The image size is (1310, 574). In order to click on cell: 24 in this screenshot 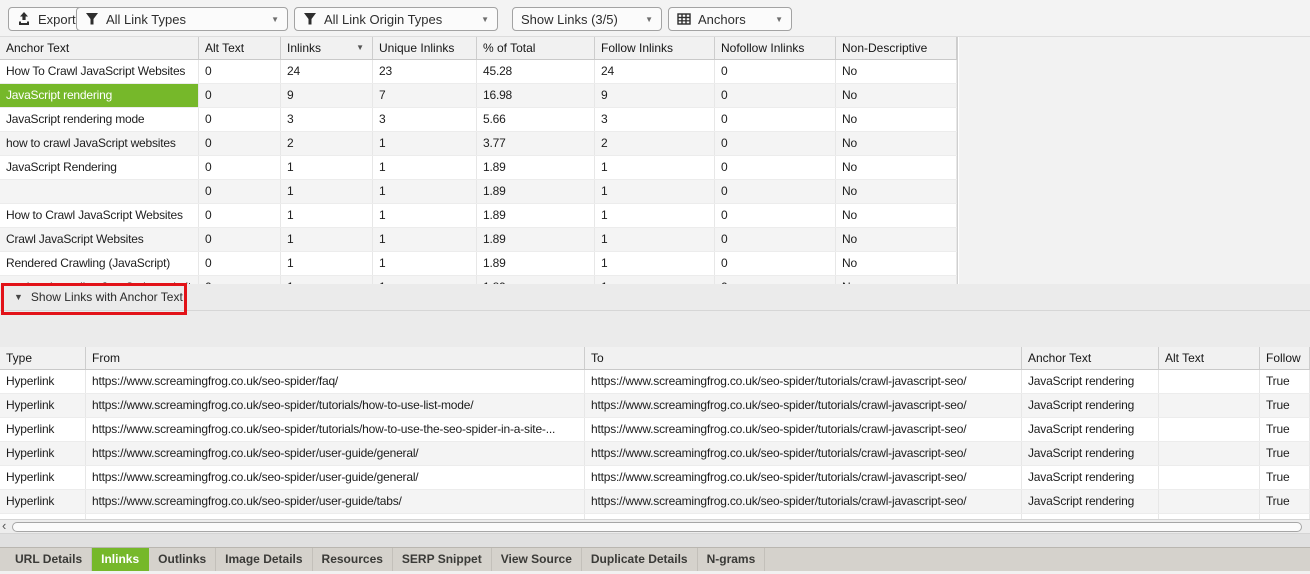, I will do `click(327, 71)`.